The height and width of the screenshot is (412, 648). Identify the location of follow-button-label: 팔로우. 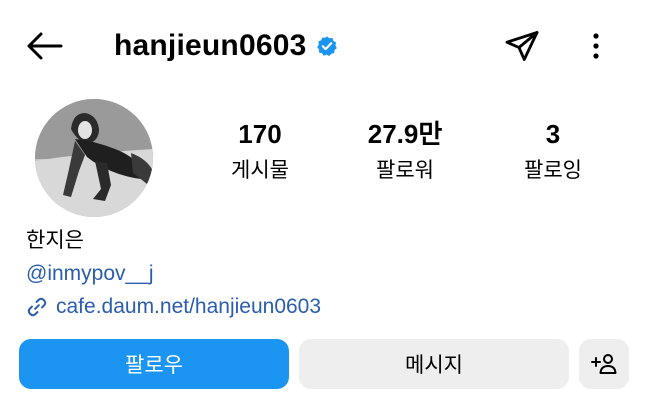
(154, 365).